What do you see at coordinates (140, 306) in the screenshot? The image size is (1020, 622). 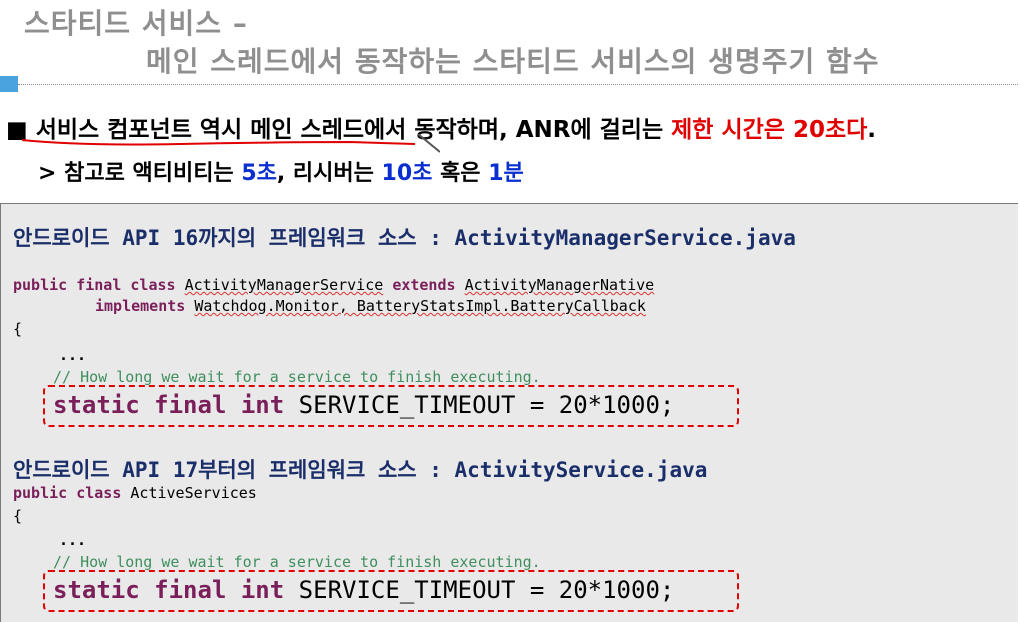 I see `kw-implements: implements` at bounding box center [140, 306].